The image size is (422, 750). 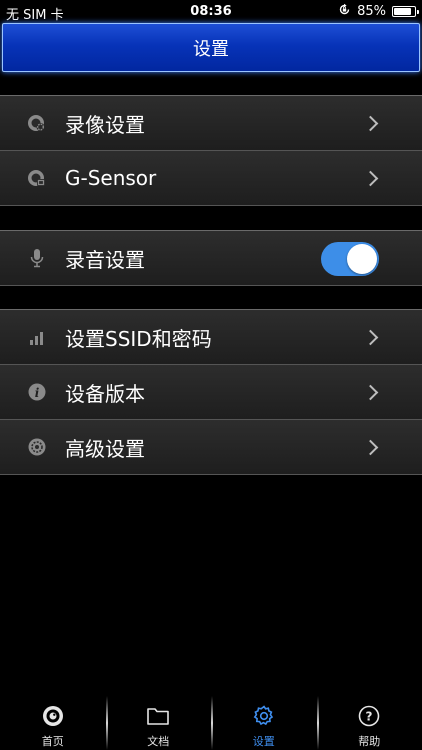 I want to click on battery-fill, so click(x=402, y=11).